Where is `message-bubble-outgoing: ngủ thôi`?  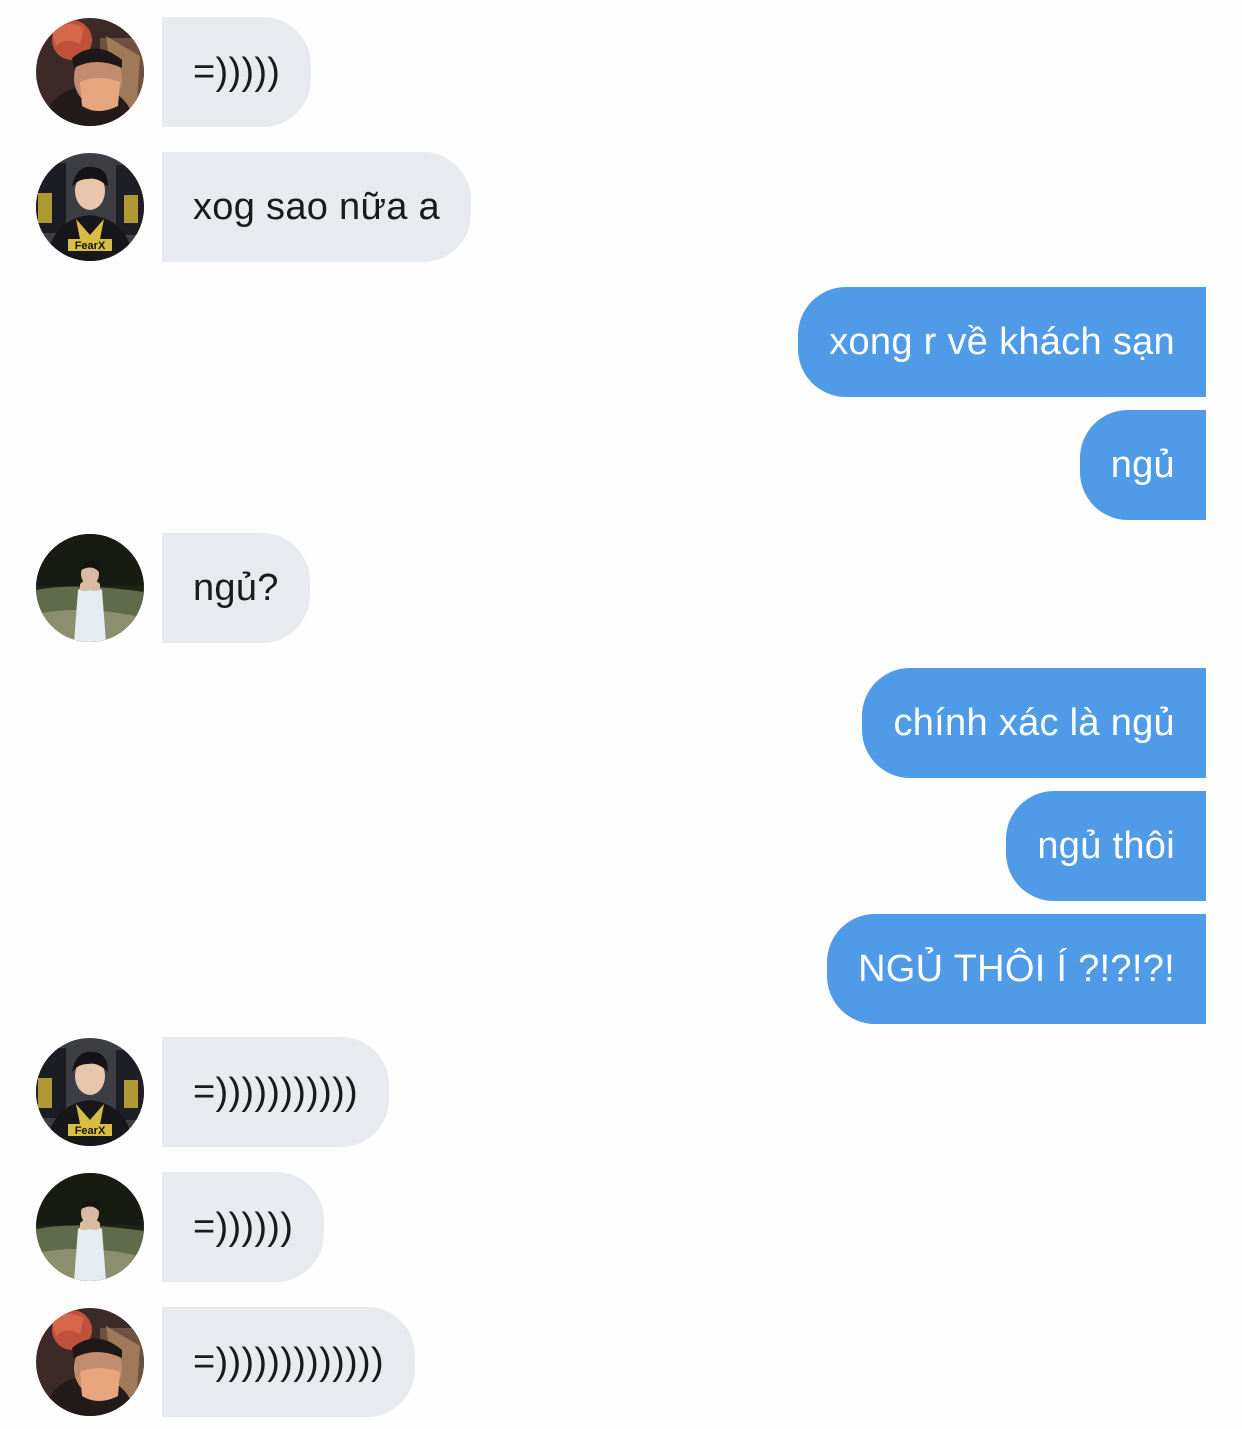
message-bubble-outgoing: ngủ thôi is located at coordinates (1106, 846).